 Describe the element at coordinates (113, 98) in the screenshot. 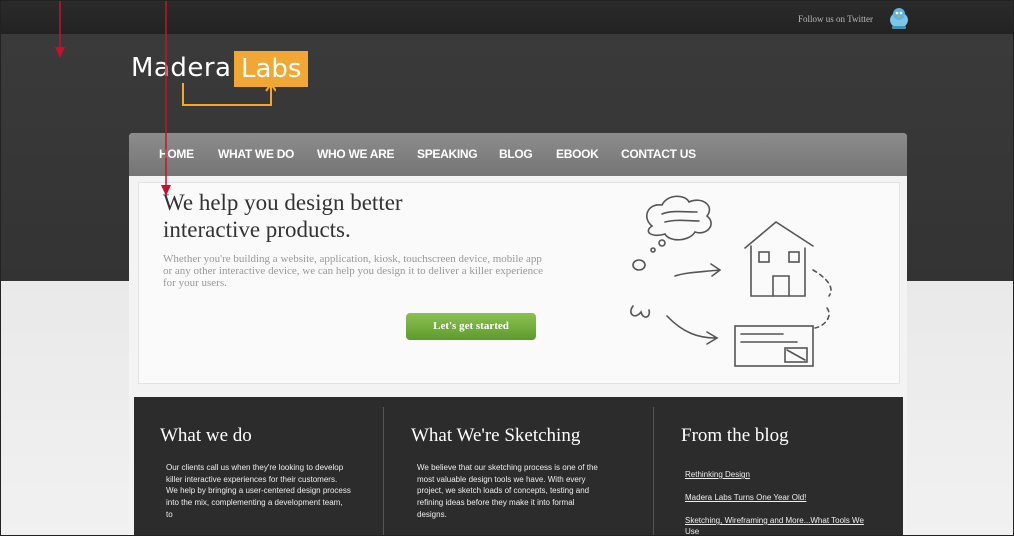

I see `annotation-arrows` at that location.